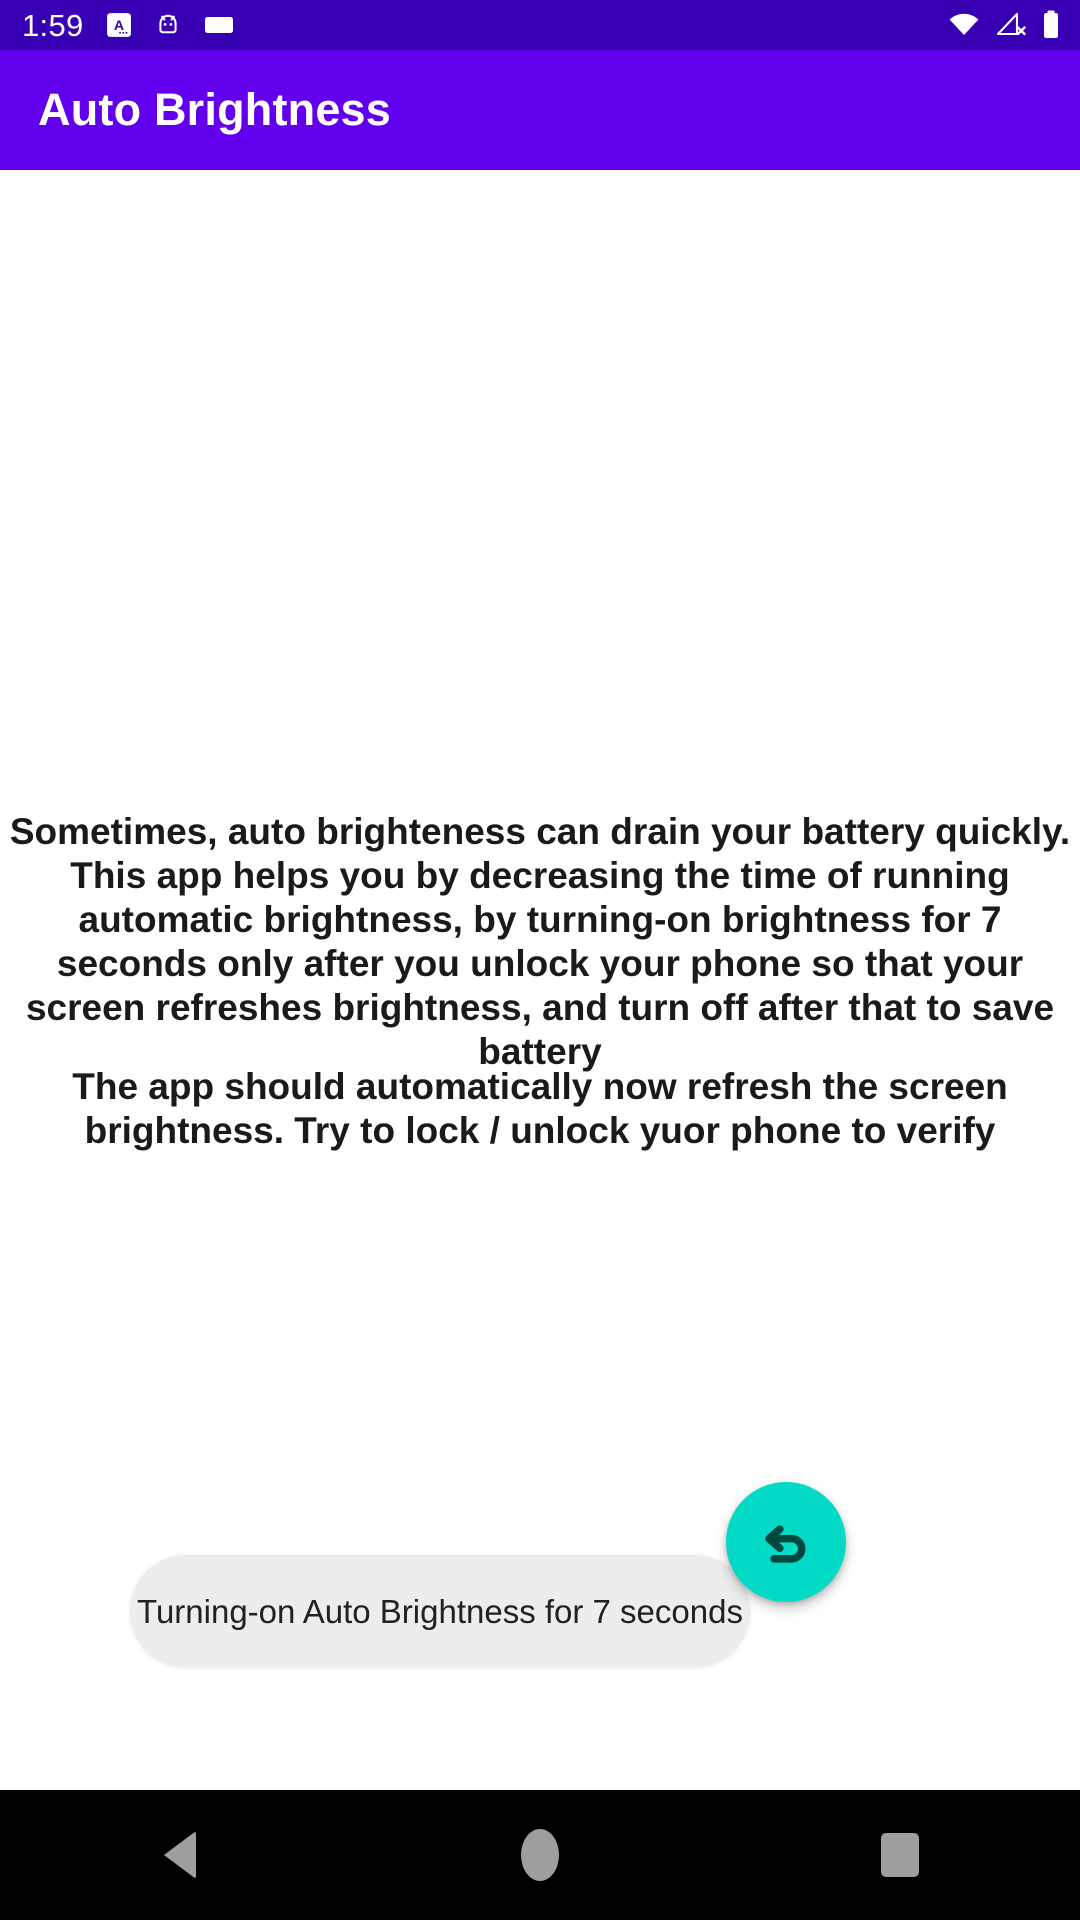  I want to click on back-triangle-icon, so click(180, 1855).